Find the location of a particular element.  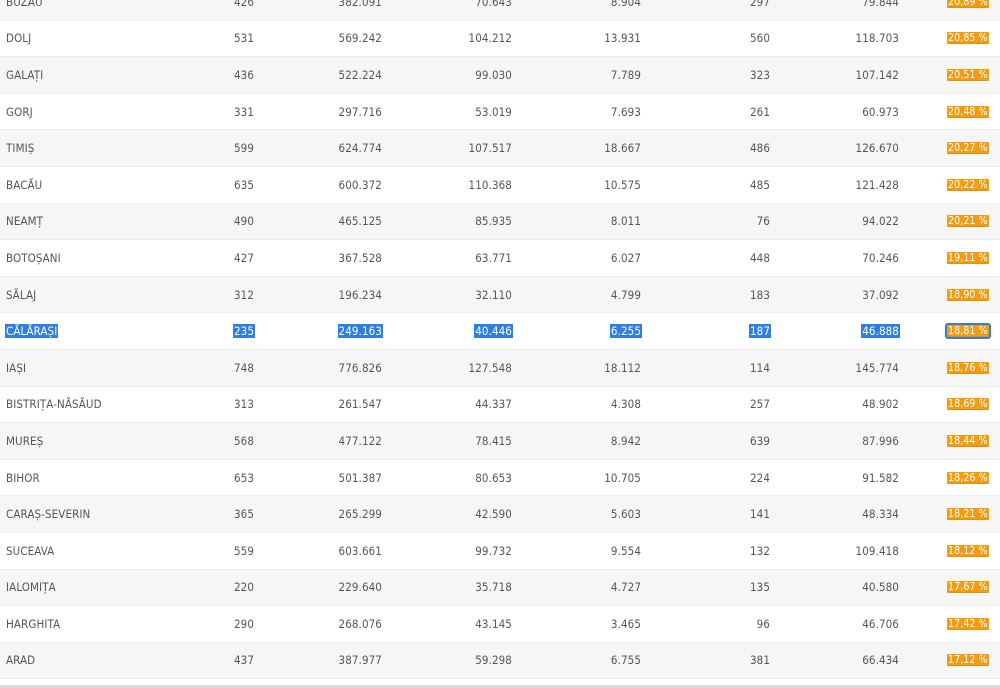

county-name: ARAD is located at coordinates (21, 660).